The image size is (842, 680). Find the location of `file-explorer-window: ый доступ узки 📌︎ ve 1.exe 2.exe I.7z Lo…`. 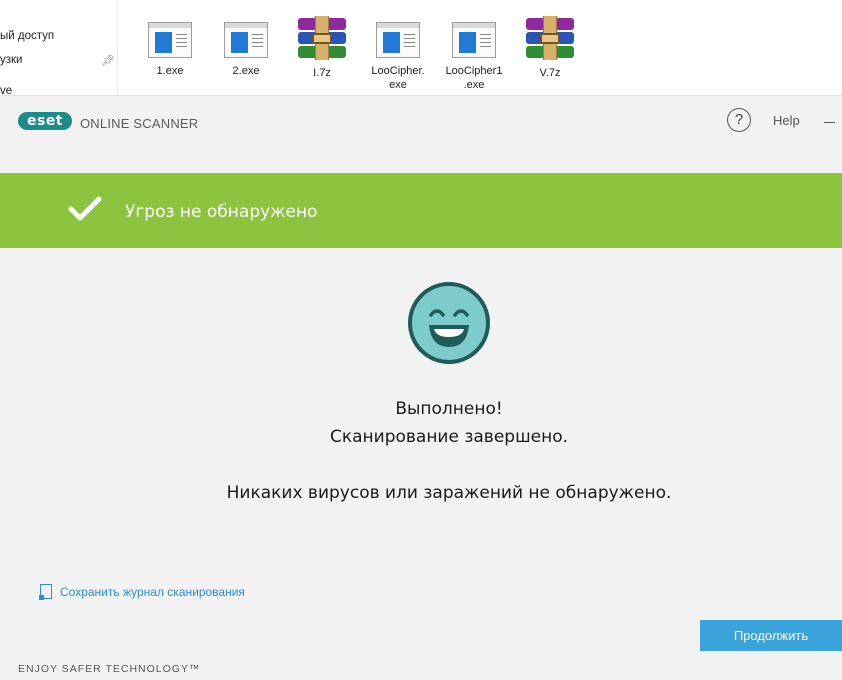

file-explorer-window: ый доступ узки 📌︎ ve 1.exe 2.exe I.7z Lo… is located at coordinates (421, 48).